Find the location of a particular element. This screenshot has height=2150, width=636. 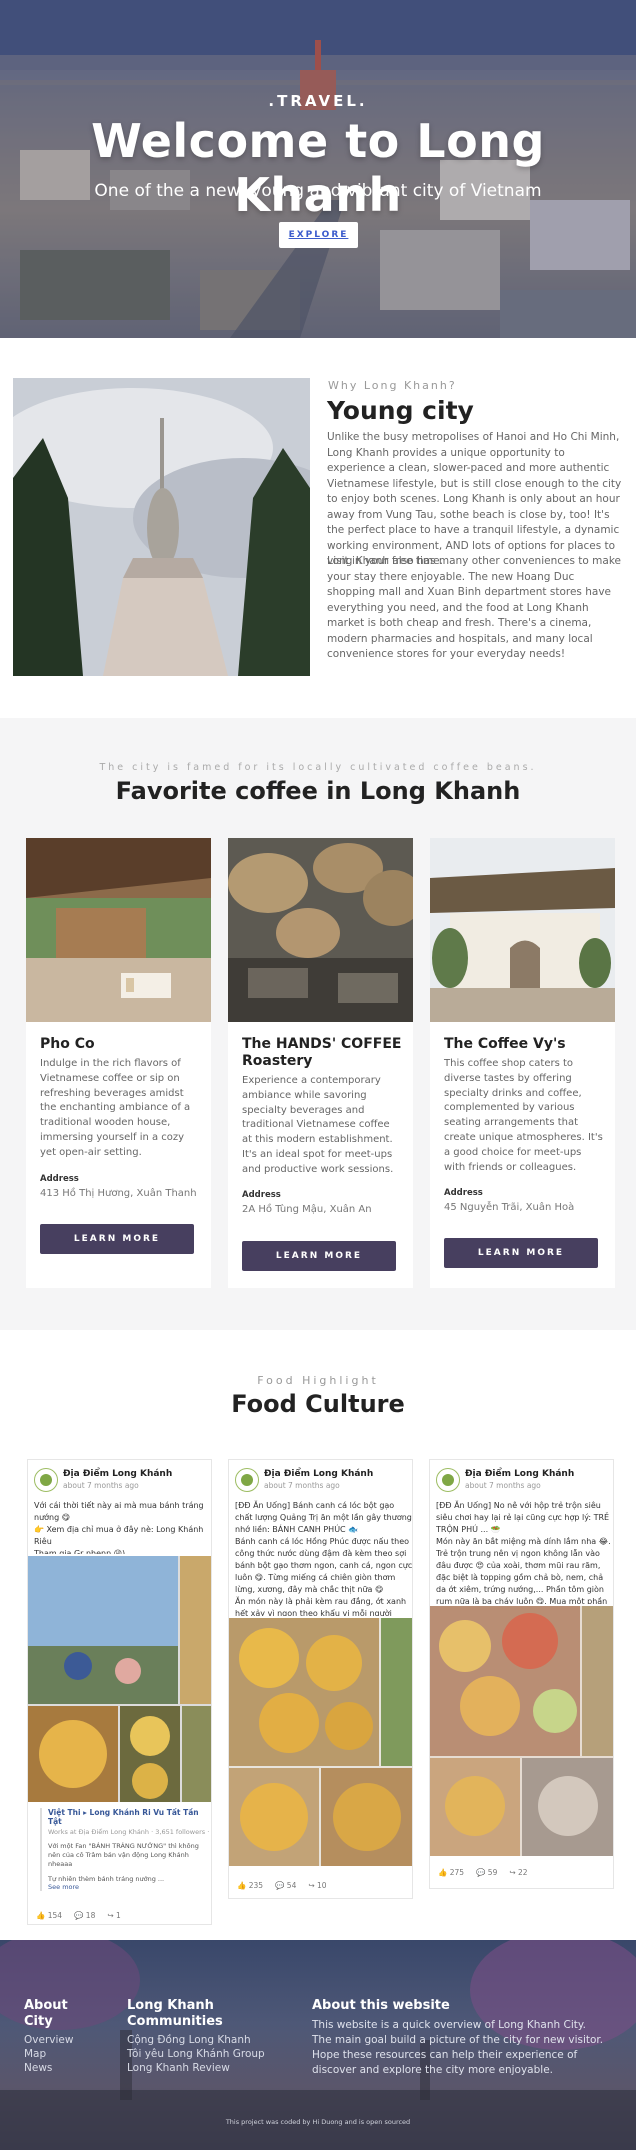

why-kicker: Why Long Khanh? is located at coordinates (392, 385).